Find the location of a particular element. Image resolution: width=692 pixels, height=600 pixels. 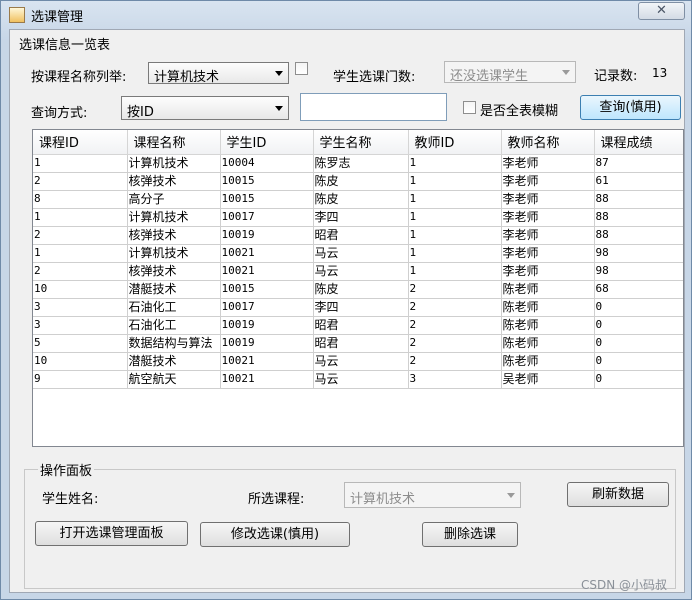

table-row: 10 潜艇技术 10015 陈皮 2 陈老师 68 is located at coordinates (358, 289).